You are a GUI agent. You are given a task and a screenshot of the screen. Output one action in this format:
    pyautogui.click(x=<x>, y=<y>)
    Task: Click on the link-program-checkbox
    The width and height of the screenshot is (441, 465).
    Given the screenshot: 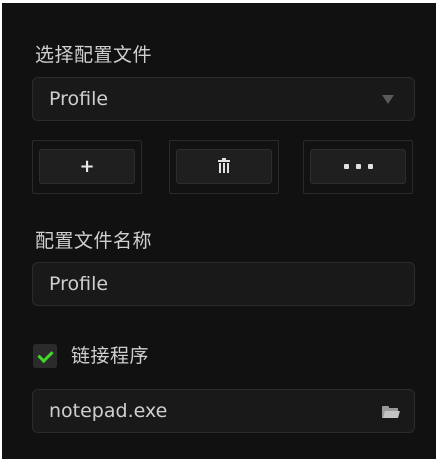 What is the action you would take?
    pyautogui.click(x=45, y=356)
    